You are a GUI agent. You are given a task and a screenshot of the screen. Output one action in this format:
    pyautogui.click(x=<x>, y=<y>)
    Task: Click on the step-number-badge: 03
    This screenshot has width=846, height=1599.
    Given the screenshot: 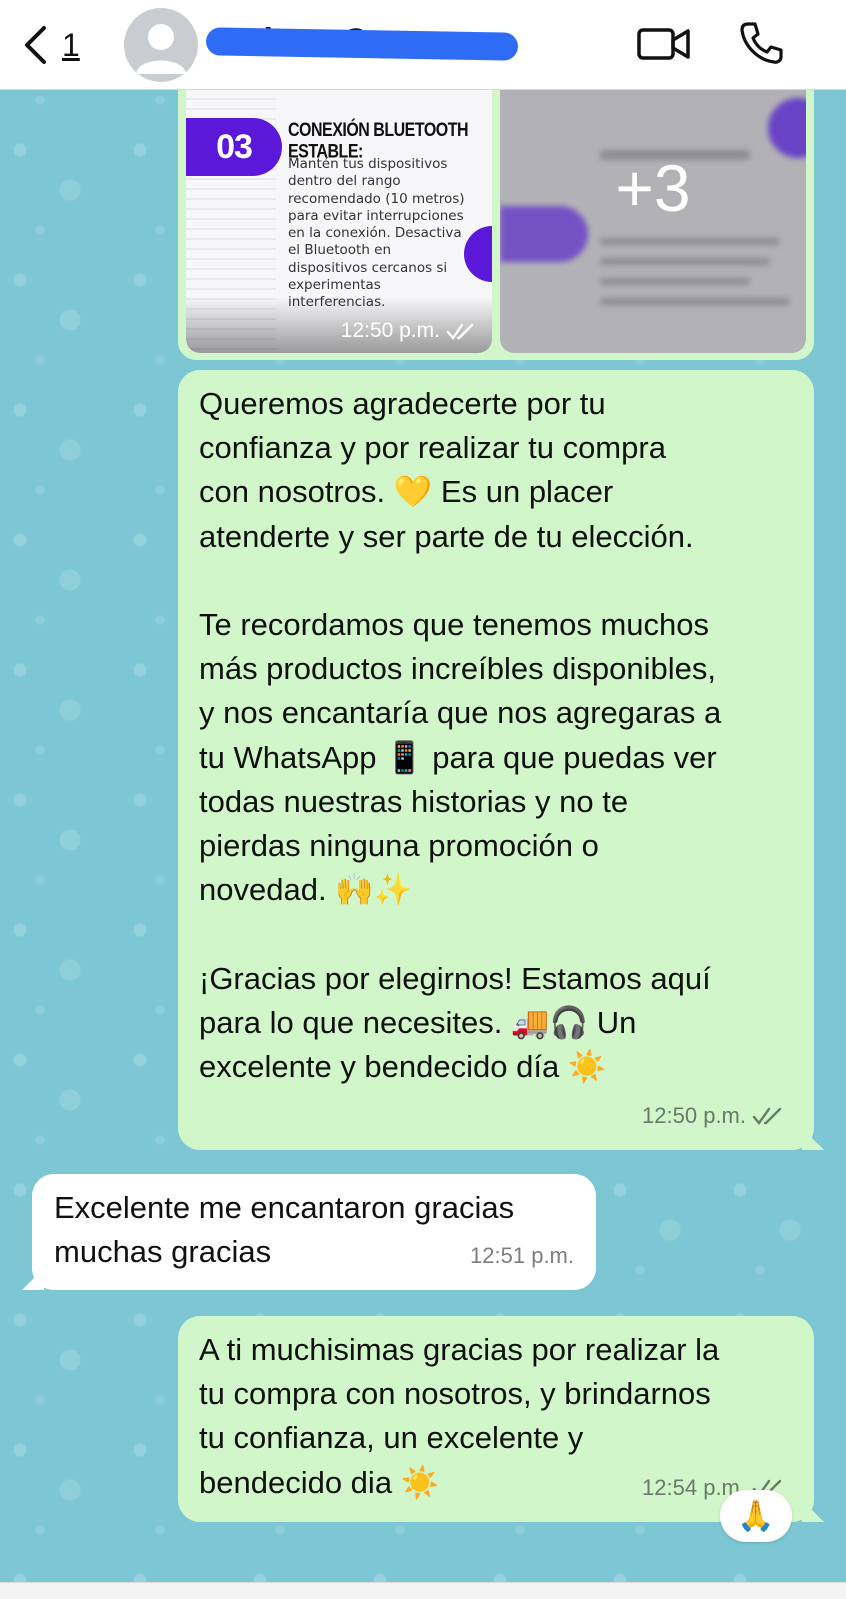 What is the action you would take?
    pyautogui.click(x=234, y=147)
    